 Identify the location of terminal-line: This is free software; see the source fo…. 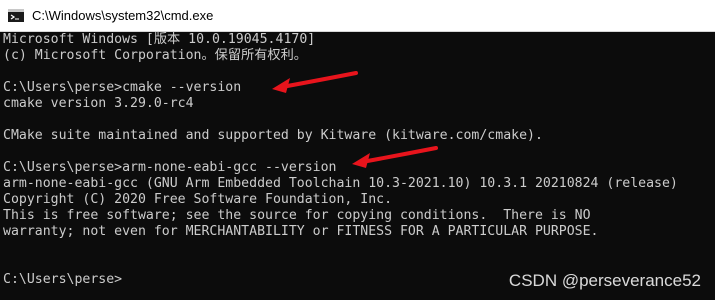
(297, 215).